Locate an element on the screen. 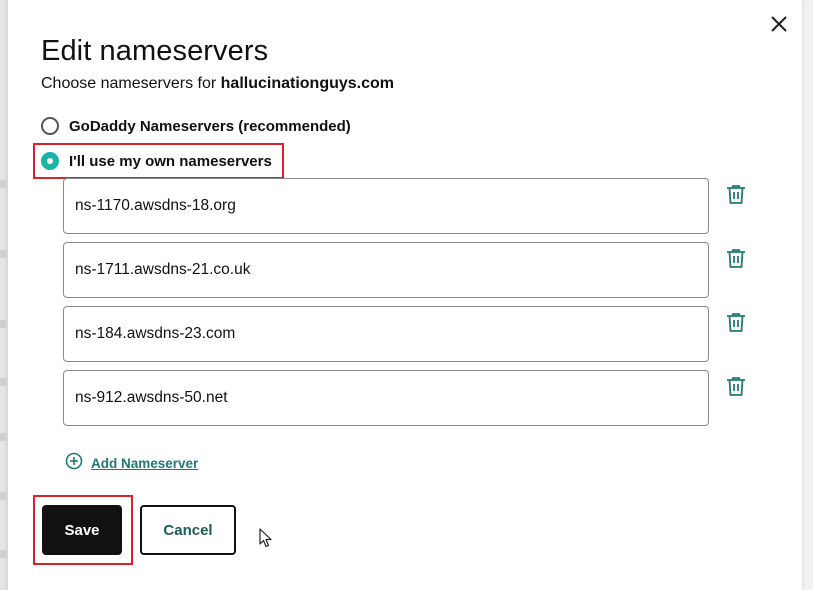  option-custom-label: I'll use my own nameservers is located at coordinates (170, 161).